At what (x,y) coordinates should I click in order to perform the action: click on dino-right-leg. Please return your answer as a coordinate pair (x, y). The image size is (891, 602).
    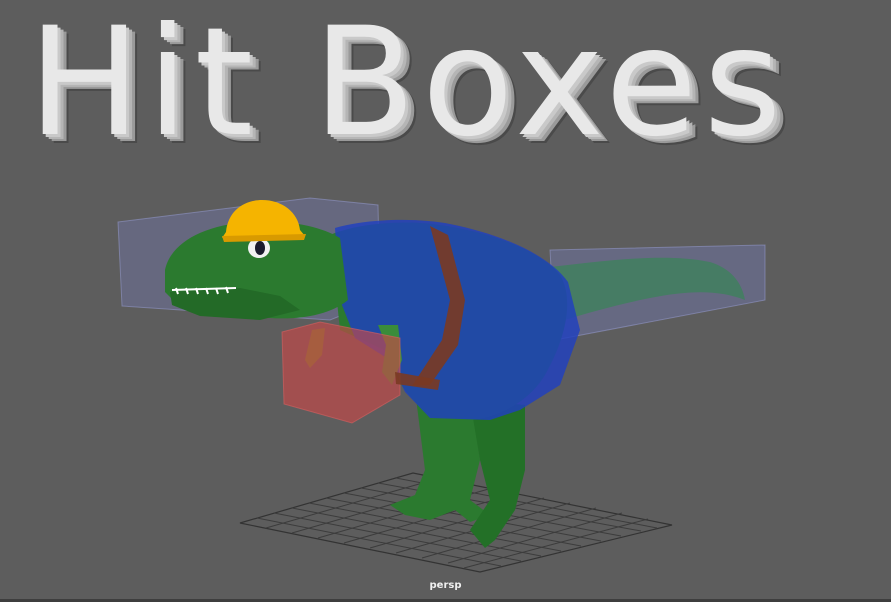
    Looking at the image, I should click on (497, 474).